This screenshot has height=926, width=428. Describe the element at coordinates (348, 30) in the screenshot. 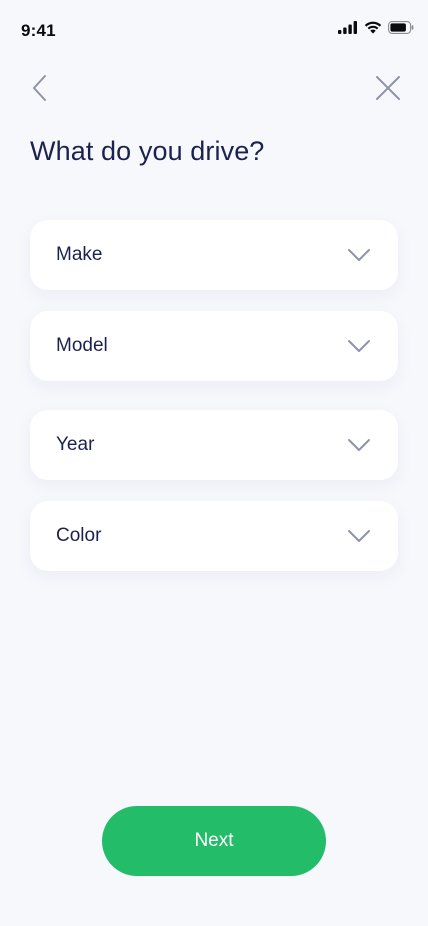

I see `cellular-signal-icon` at that location.